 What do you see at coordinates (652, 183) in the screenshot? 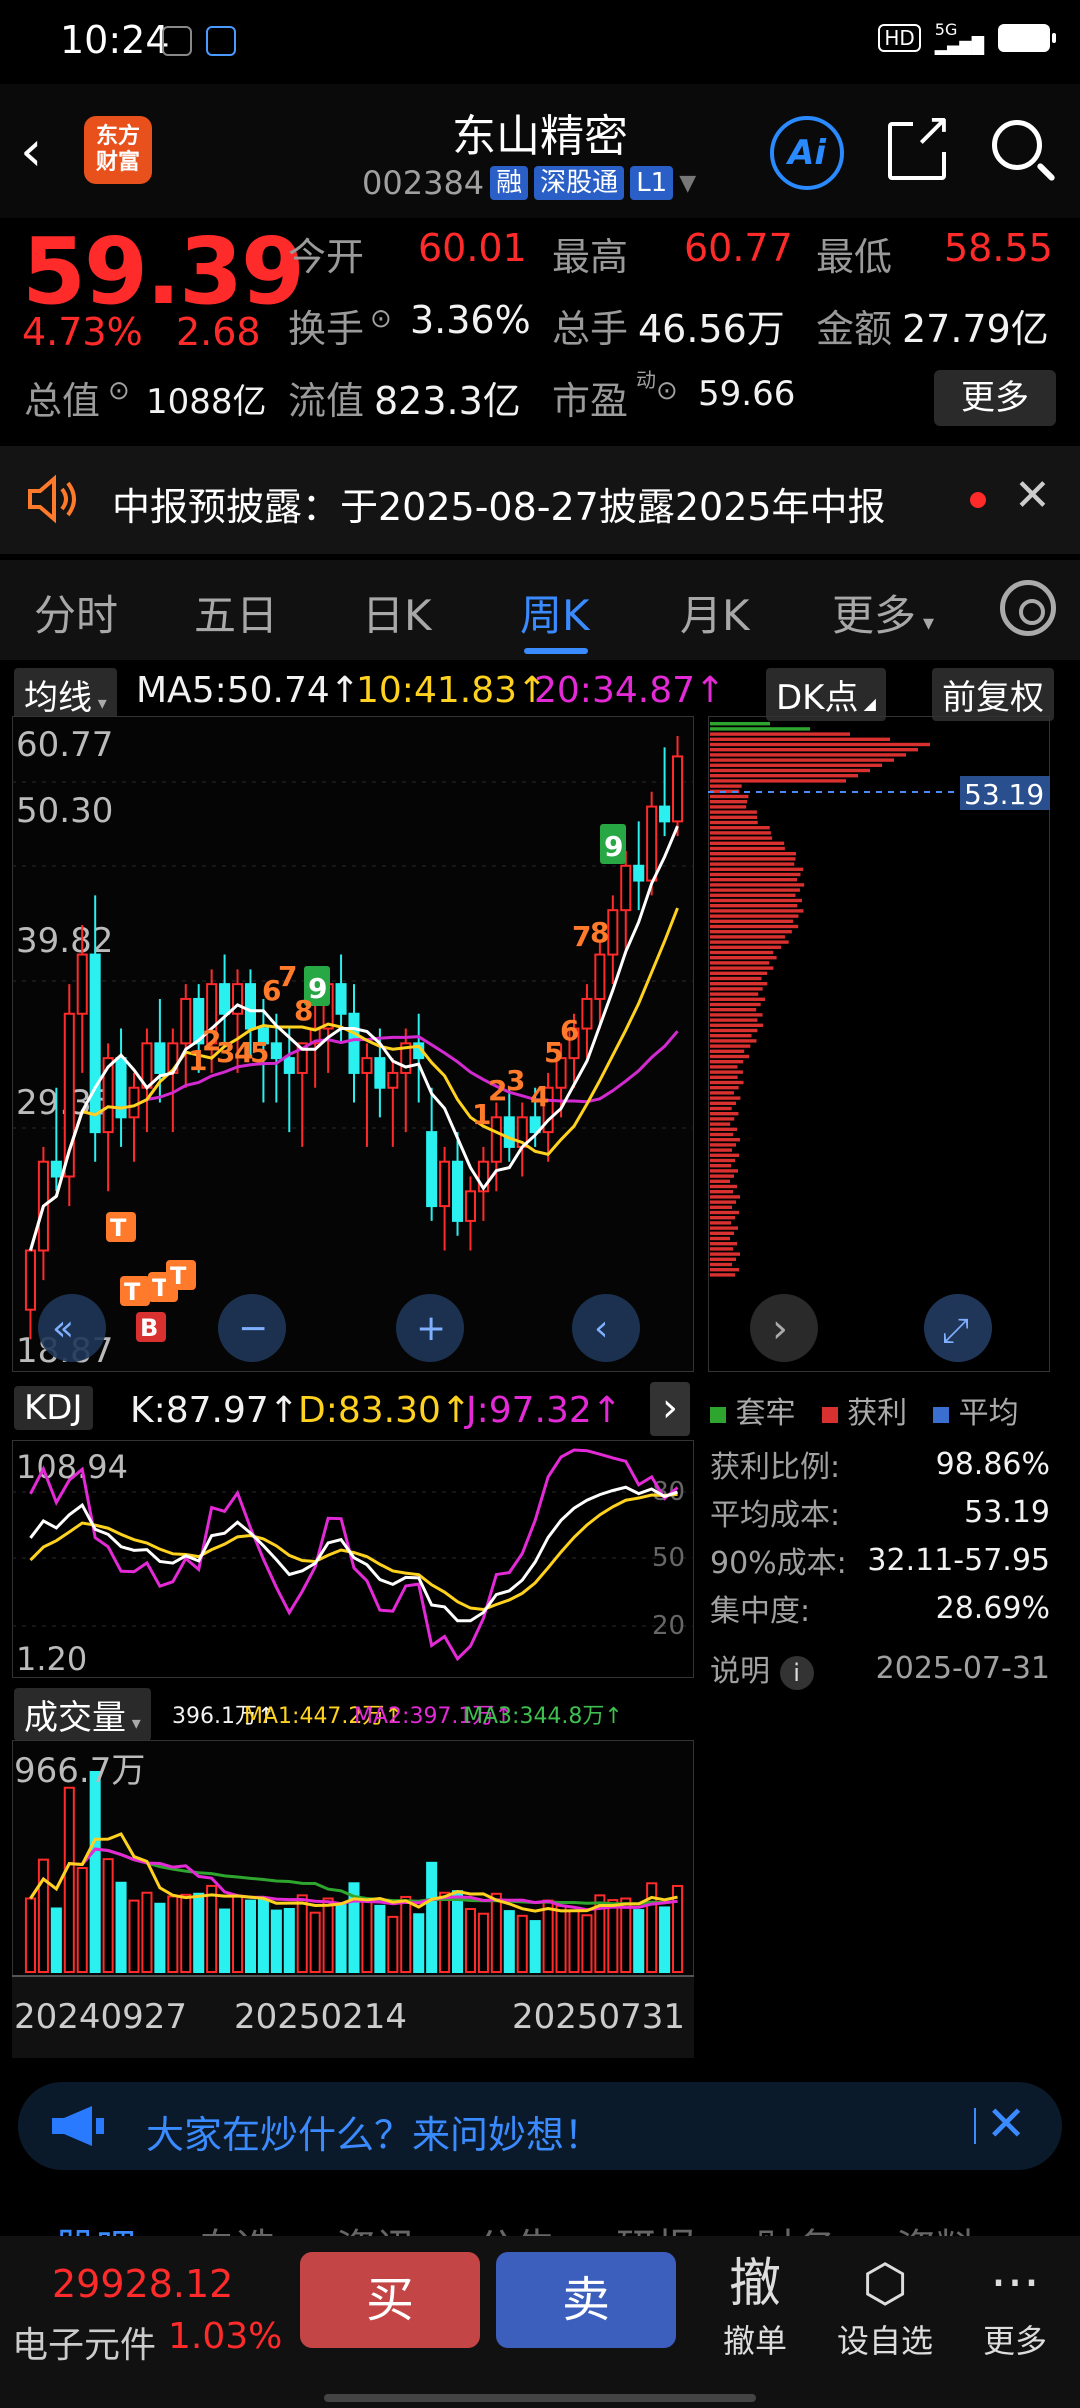
I see `level1-tag: L1` at bounding box center [652, 183].